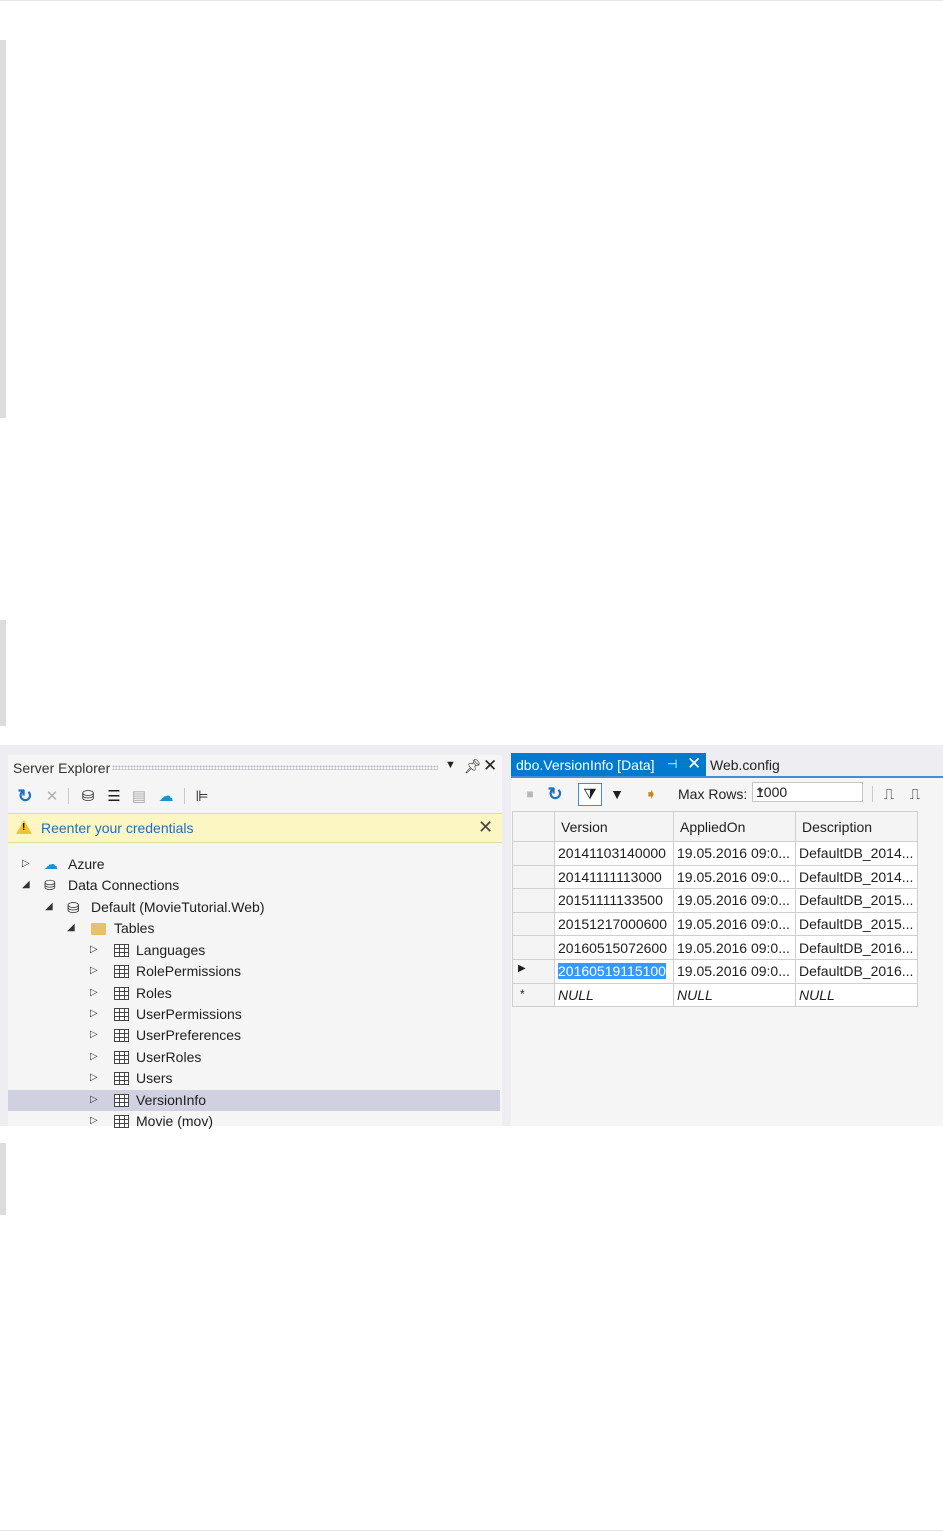 The height and width of the screenshot is (1532, 943). What do you see at coordinates (889, 794) in the screenshot?
I see `export-icon: ⎍` at bounding box center [889, 794].